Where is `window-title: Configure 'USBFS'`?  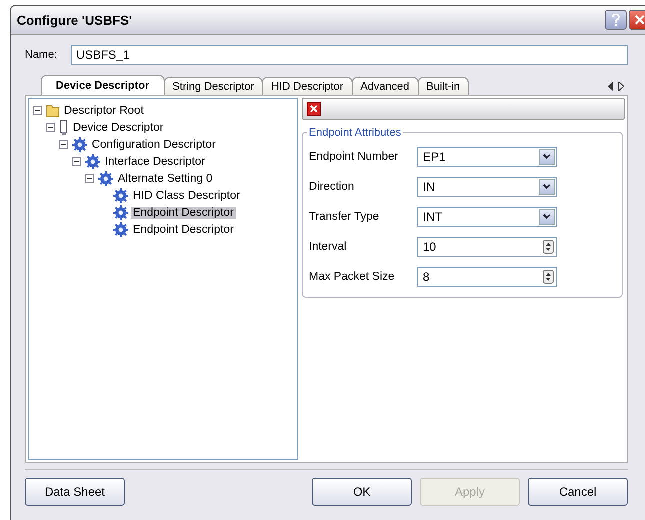
window-title: Configure 'USBFS' is located at coordinates (75, 20).